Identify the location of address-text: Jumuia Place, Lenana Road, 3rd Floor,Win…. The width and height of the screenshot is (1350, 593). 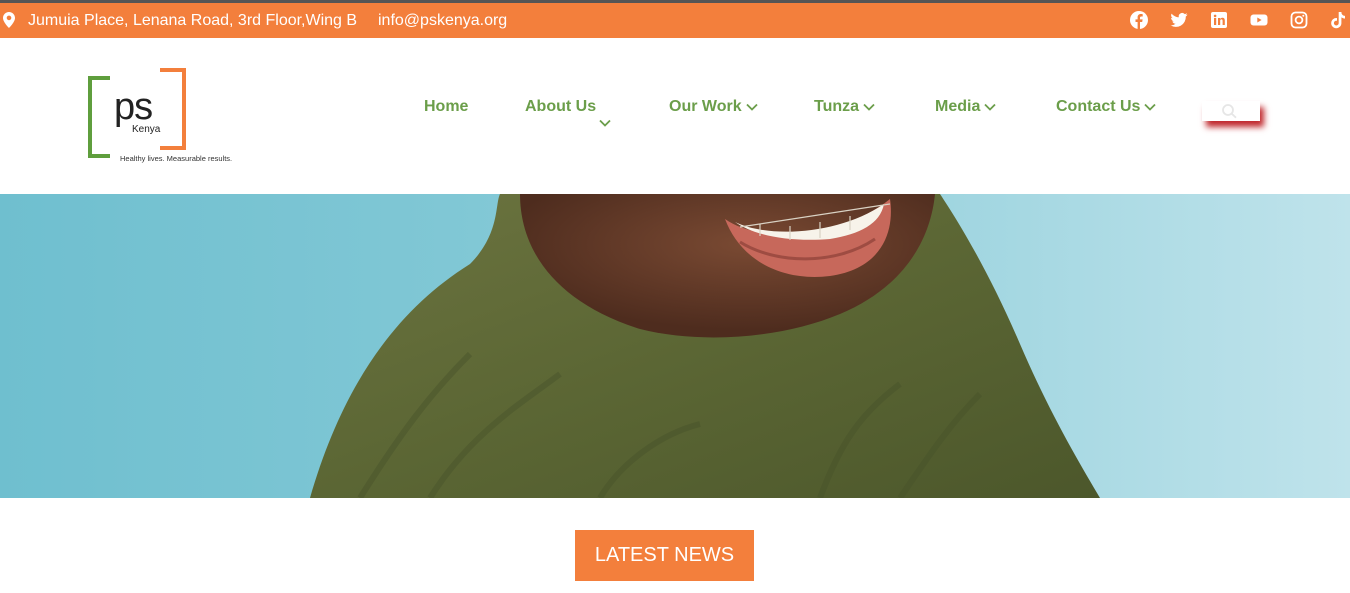
(193, 20).